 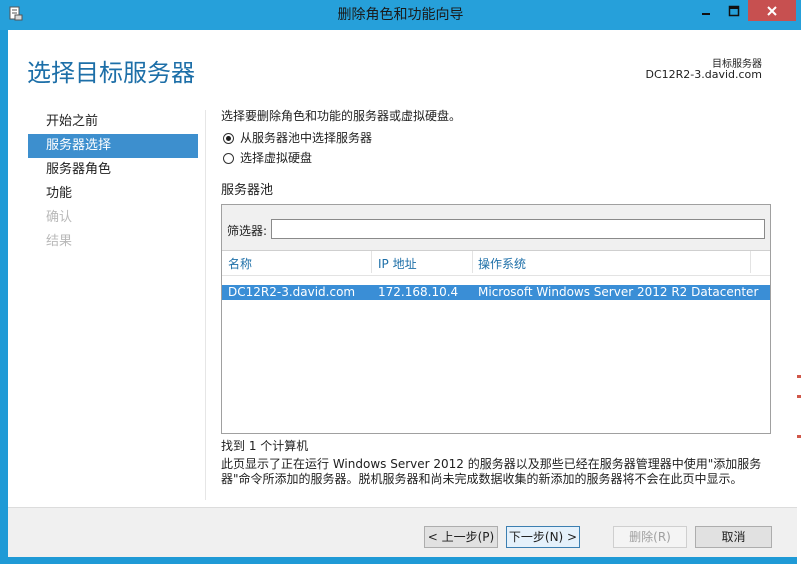 I want to click on close-icon, so click(x=772, y=11).